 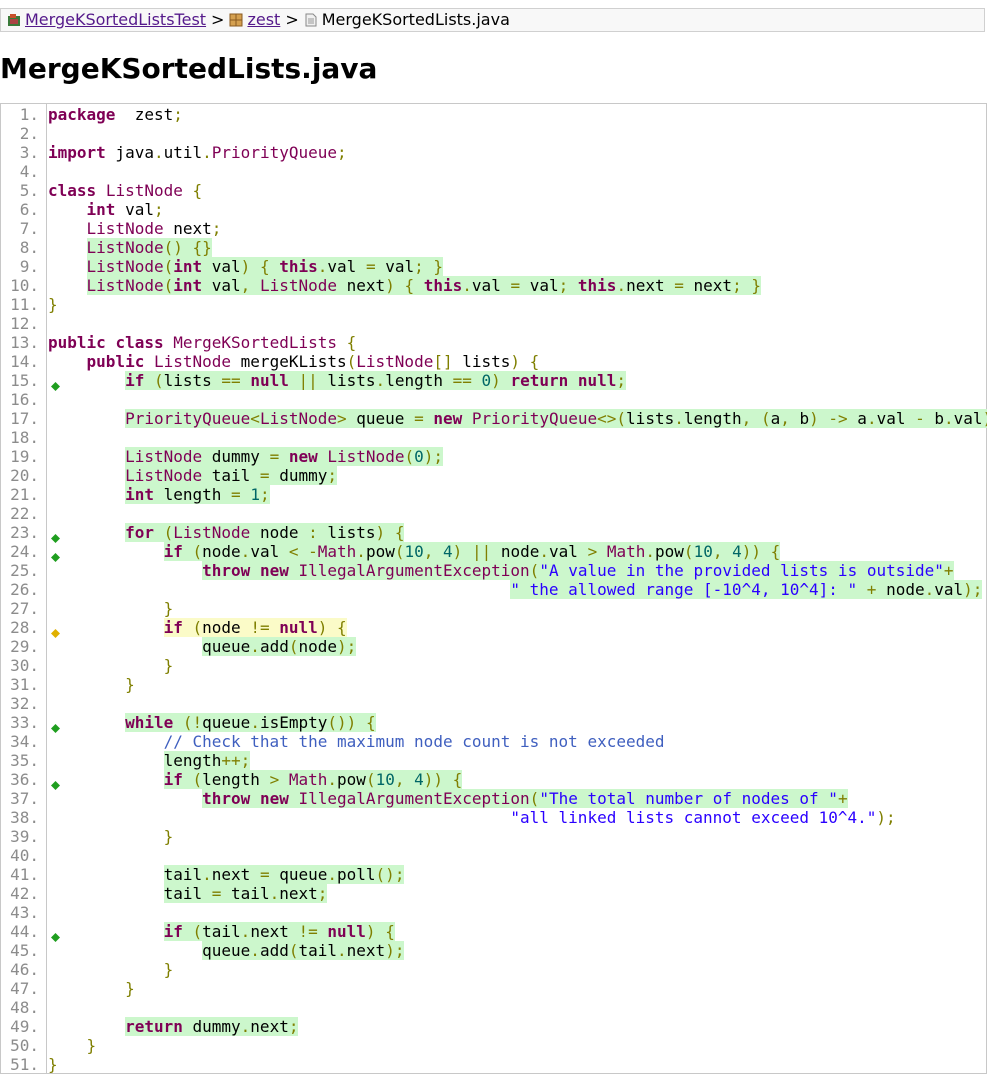 I want to click on code-line: 49. return dummy.next;, so click(x=493, y=1026).